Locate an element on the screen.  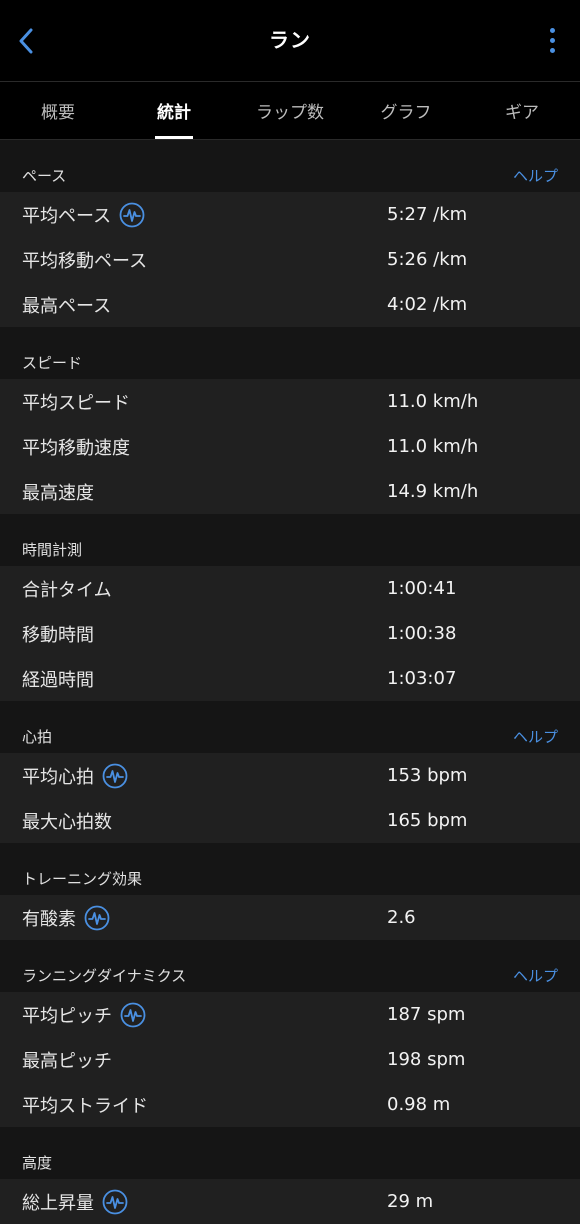
section-rows-timing: 合計タイム 1:00:41 移動時間 1:00:38 経過時間 1:03:07 is located at coordinates (290, 633).